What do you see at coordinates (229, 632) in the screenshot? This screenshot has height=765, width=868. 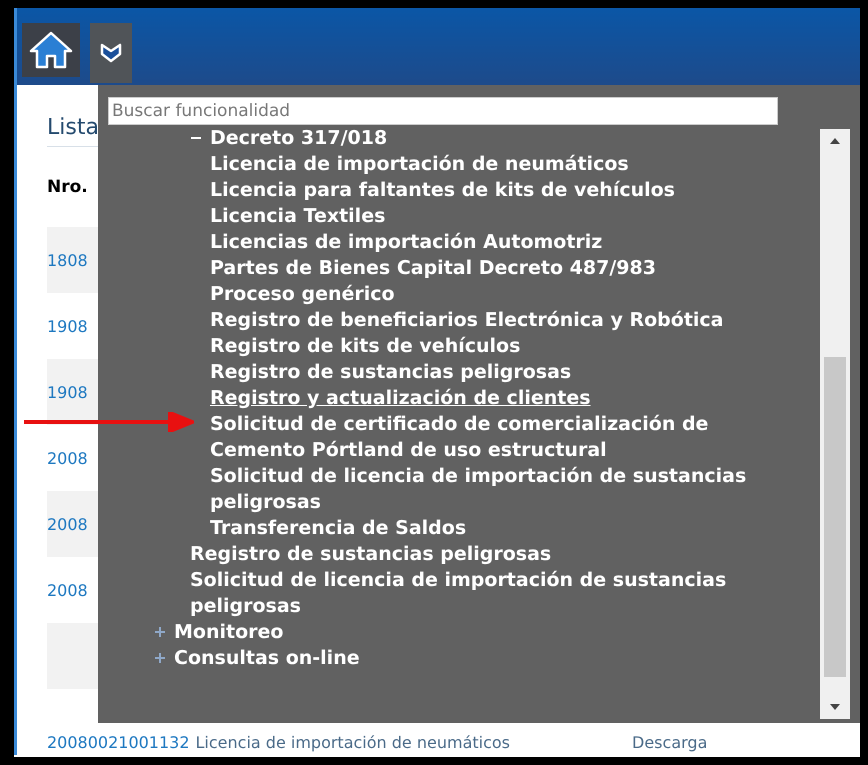 I see `menu-item: Monitoreo` at bounding box center [229, 632].